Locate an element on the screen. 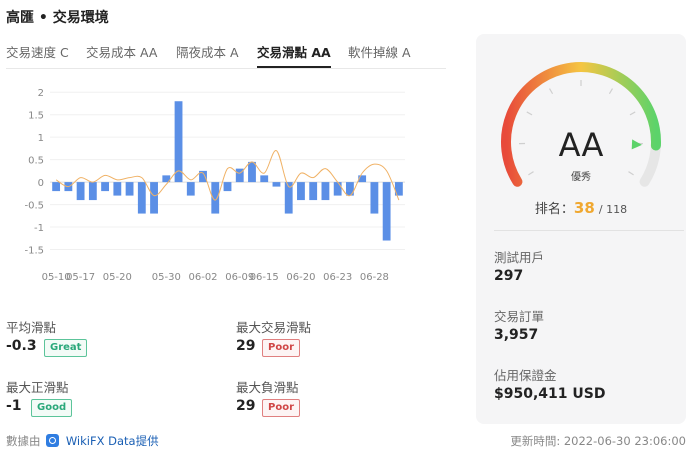 The height and width of the screenshot is (456, 696). tab-bar: 交易速度 C 交易成本 AA 隔夜成本 A 交易滑點 AA 軟件掉線 A is located at coordinates (226, 54).